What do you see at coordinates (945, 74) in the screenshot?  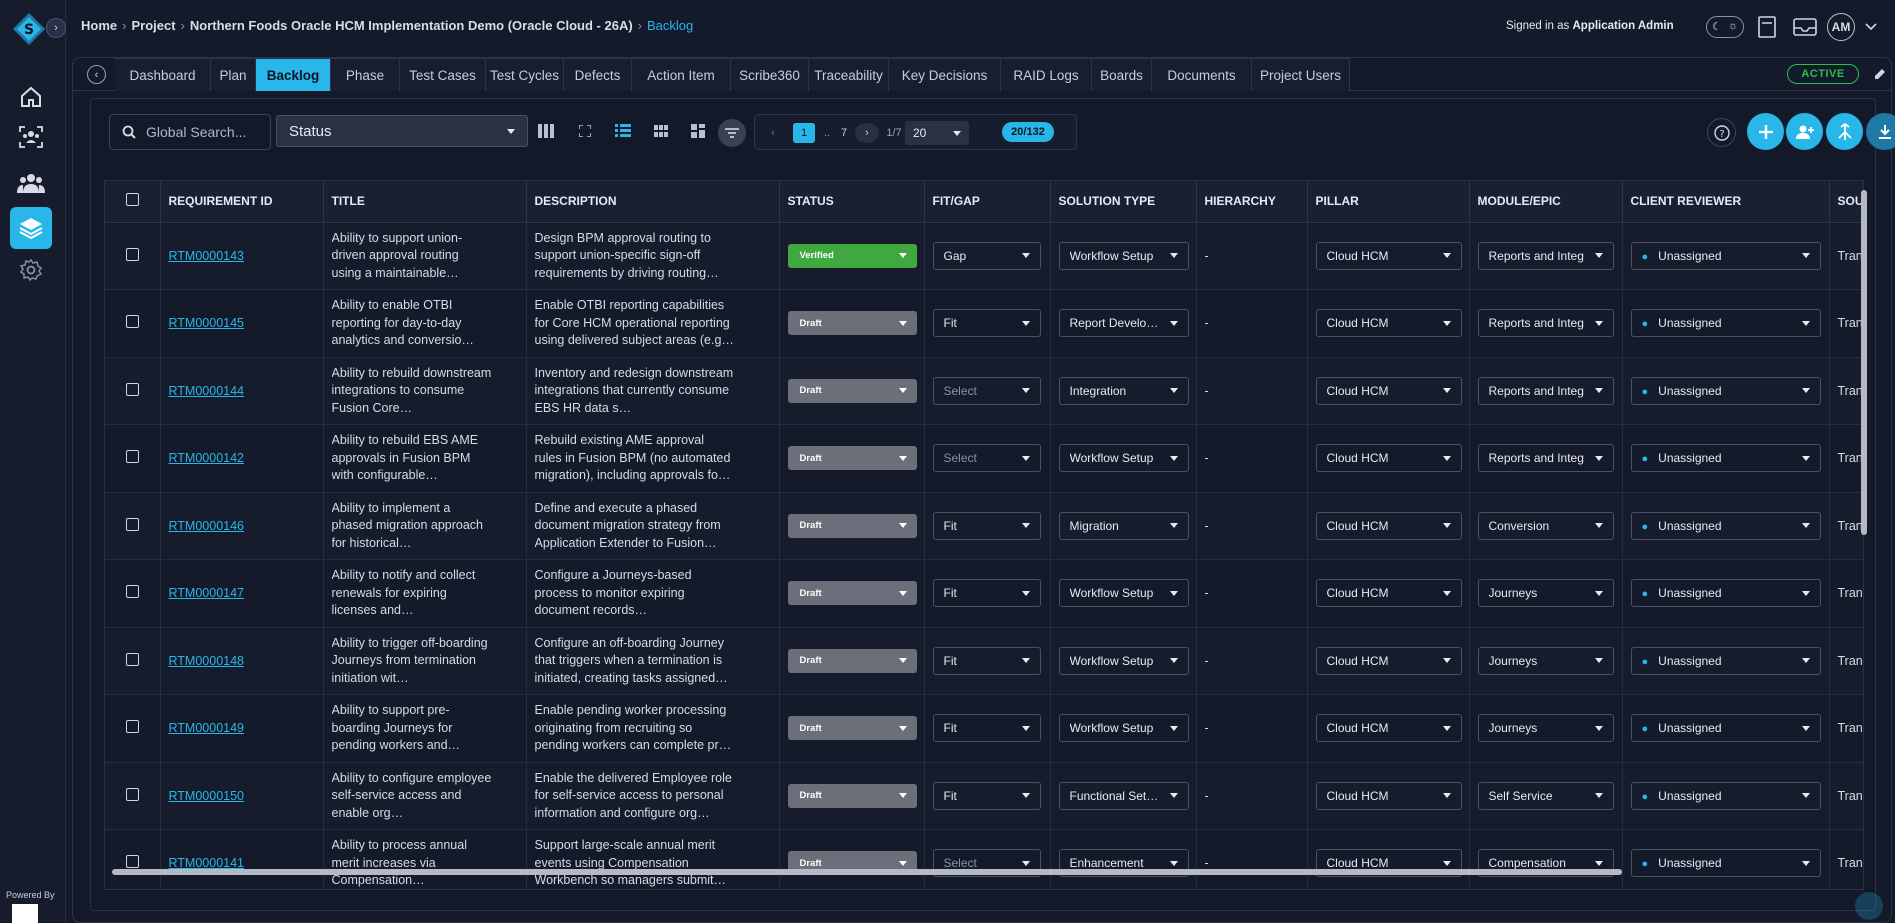 I see `tab-key-decisions: Key Decisions` at bounding box center [945, 74].